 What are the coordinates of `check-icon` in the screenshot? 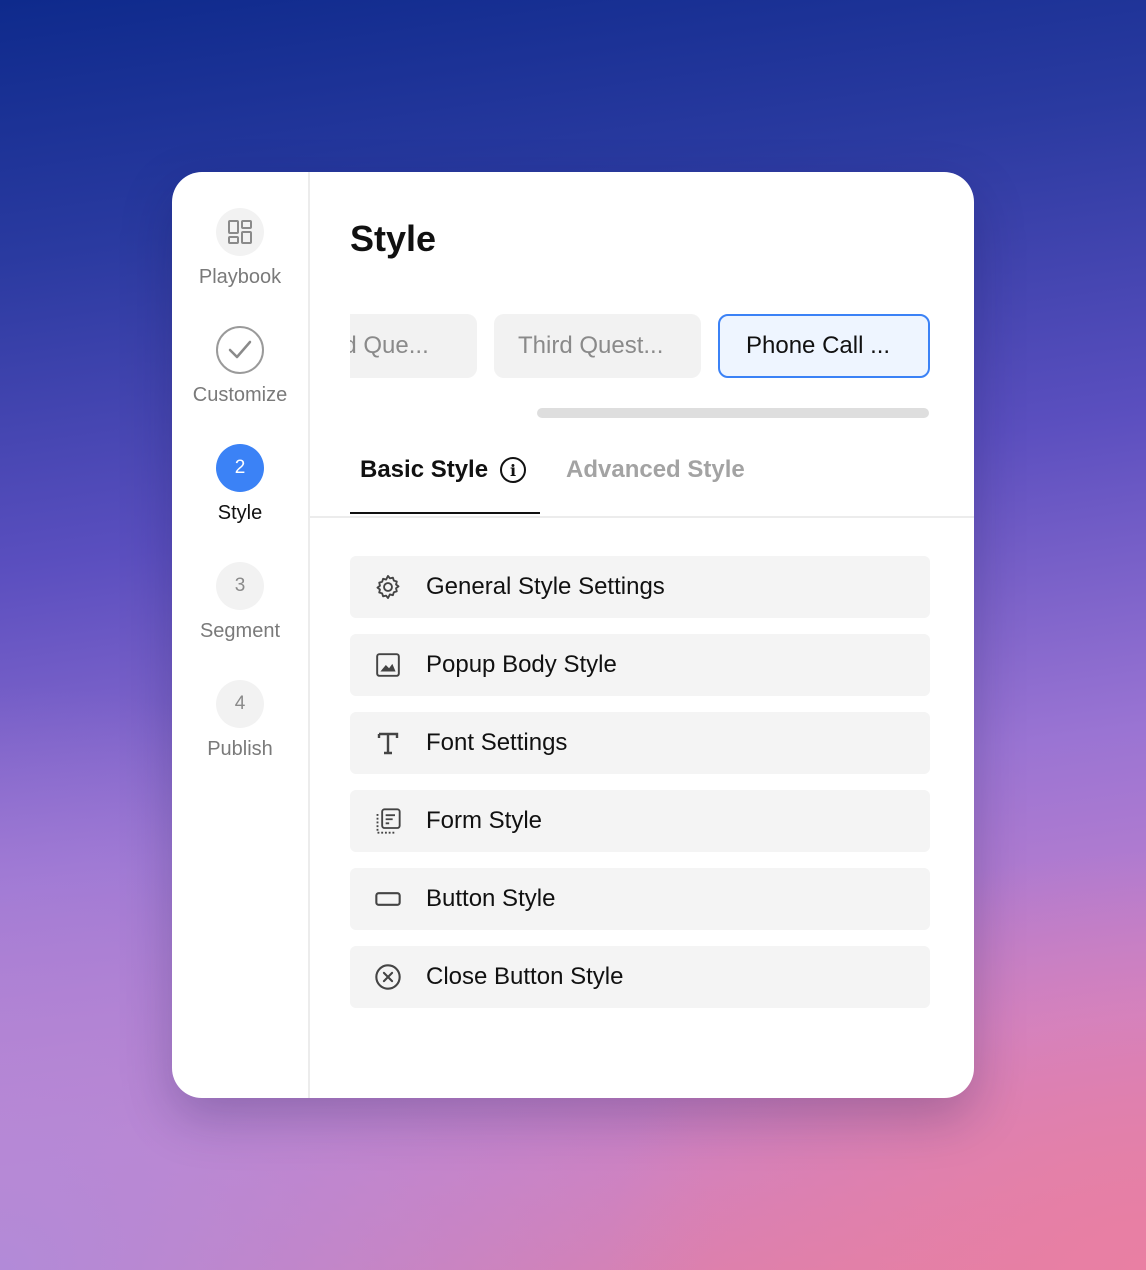 It's located at (240, 350).